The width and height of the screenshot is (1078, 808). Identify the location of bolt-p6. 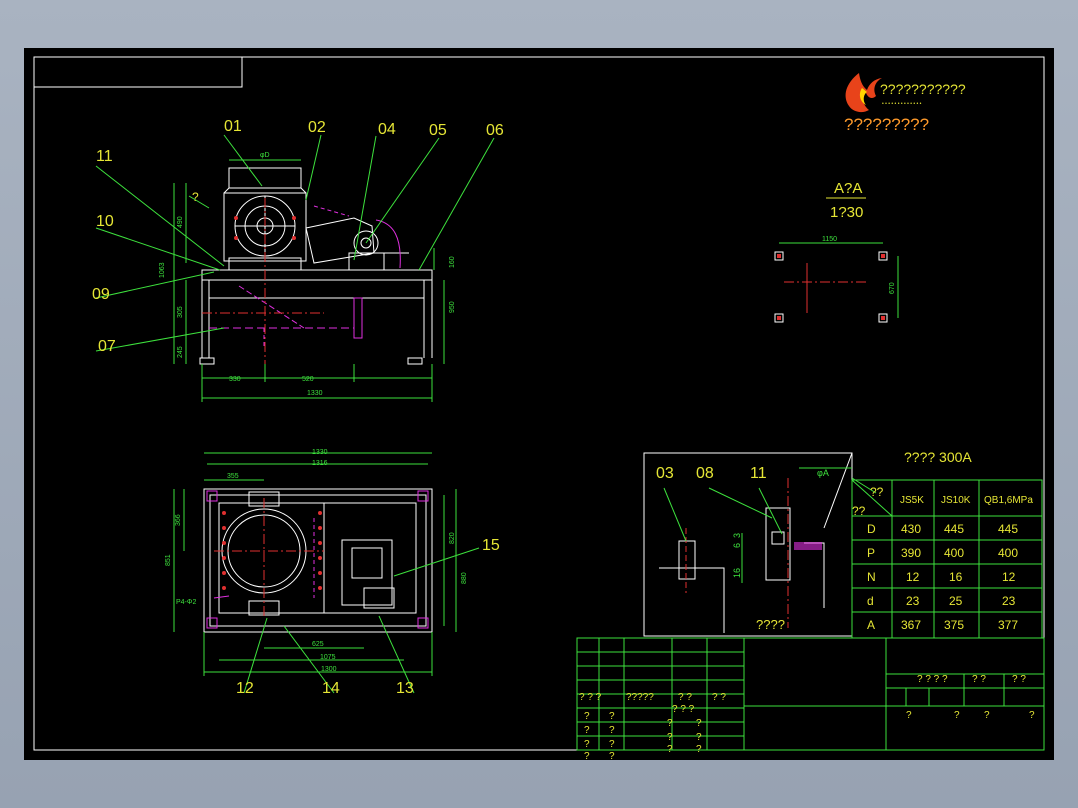
(224, 588).